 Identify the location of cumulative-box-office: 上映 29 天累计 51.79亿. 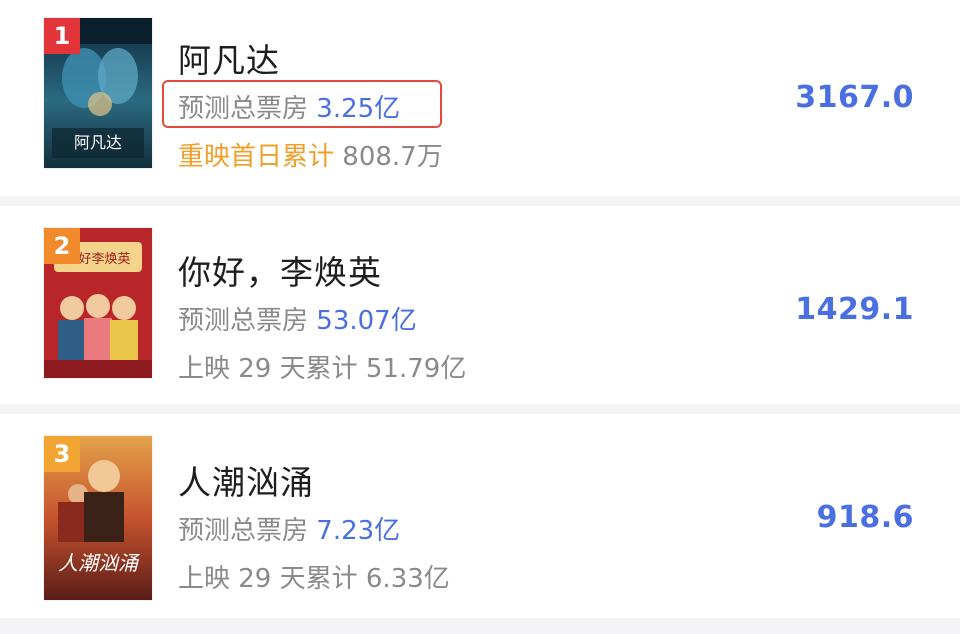
(322, 366).